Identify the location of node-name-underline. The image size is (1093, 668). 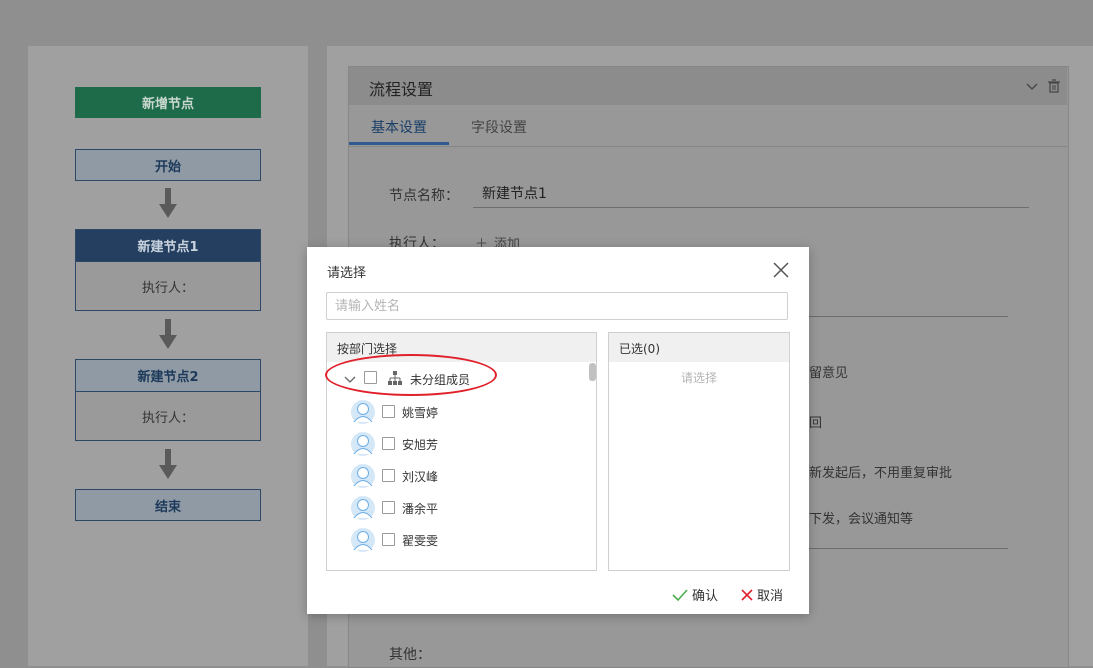
(751, 207).